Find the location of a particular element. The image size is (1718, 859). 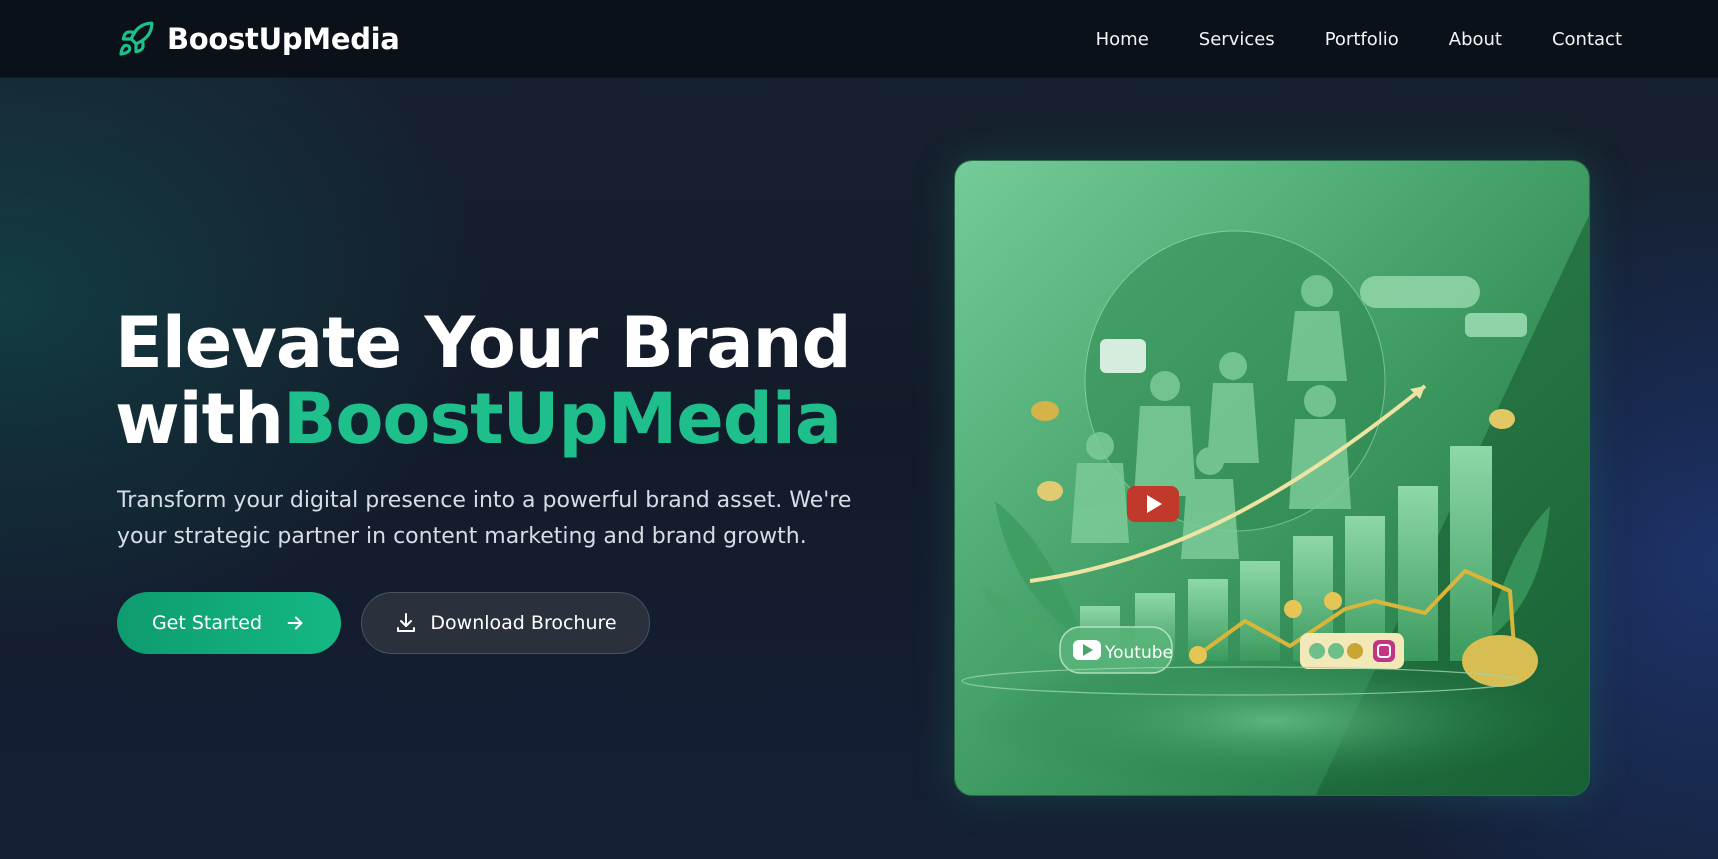

nav-link-home: Home is located at coordinates (1122, 39).